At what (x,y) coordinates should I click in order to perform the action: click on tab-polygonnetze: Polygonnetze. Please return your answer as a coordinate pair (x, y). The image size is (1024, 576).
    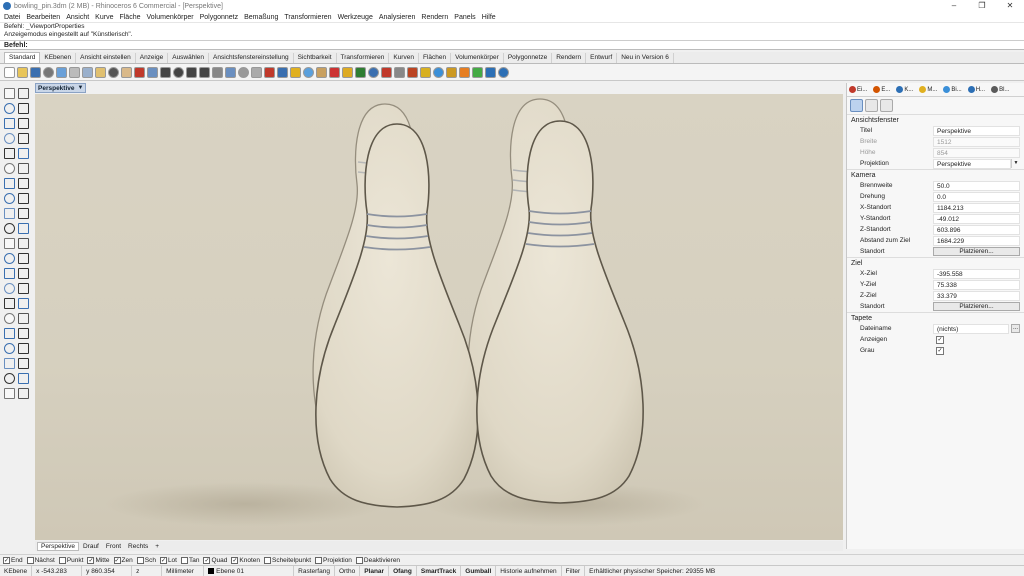
    Looking at the image, I should click on (528, 58).